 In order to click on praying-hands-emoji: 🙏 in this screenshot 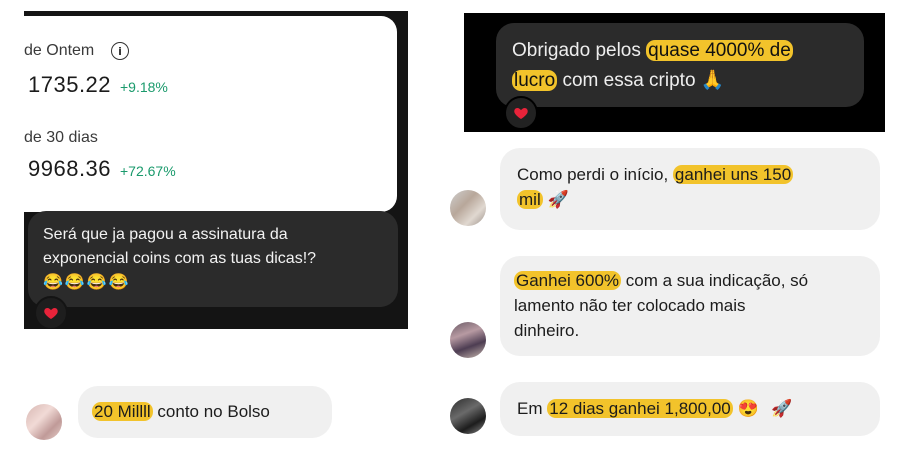, I will do `click(712, 80)`.